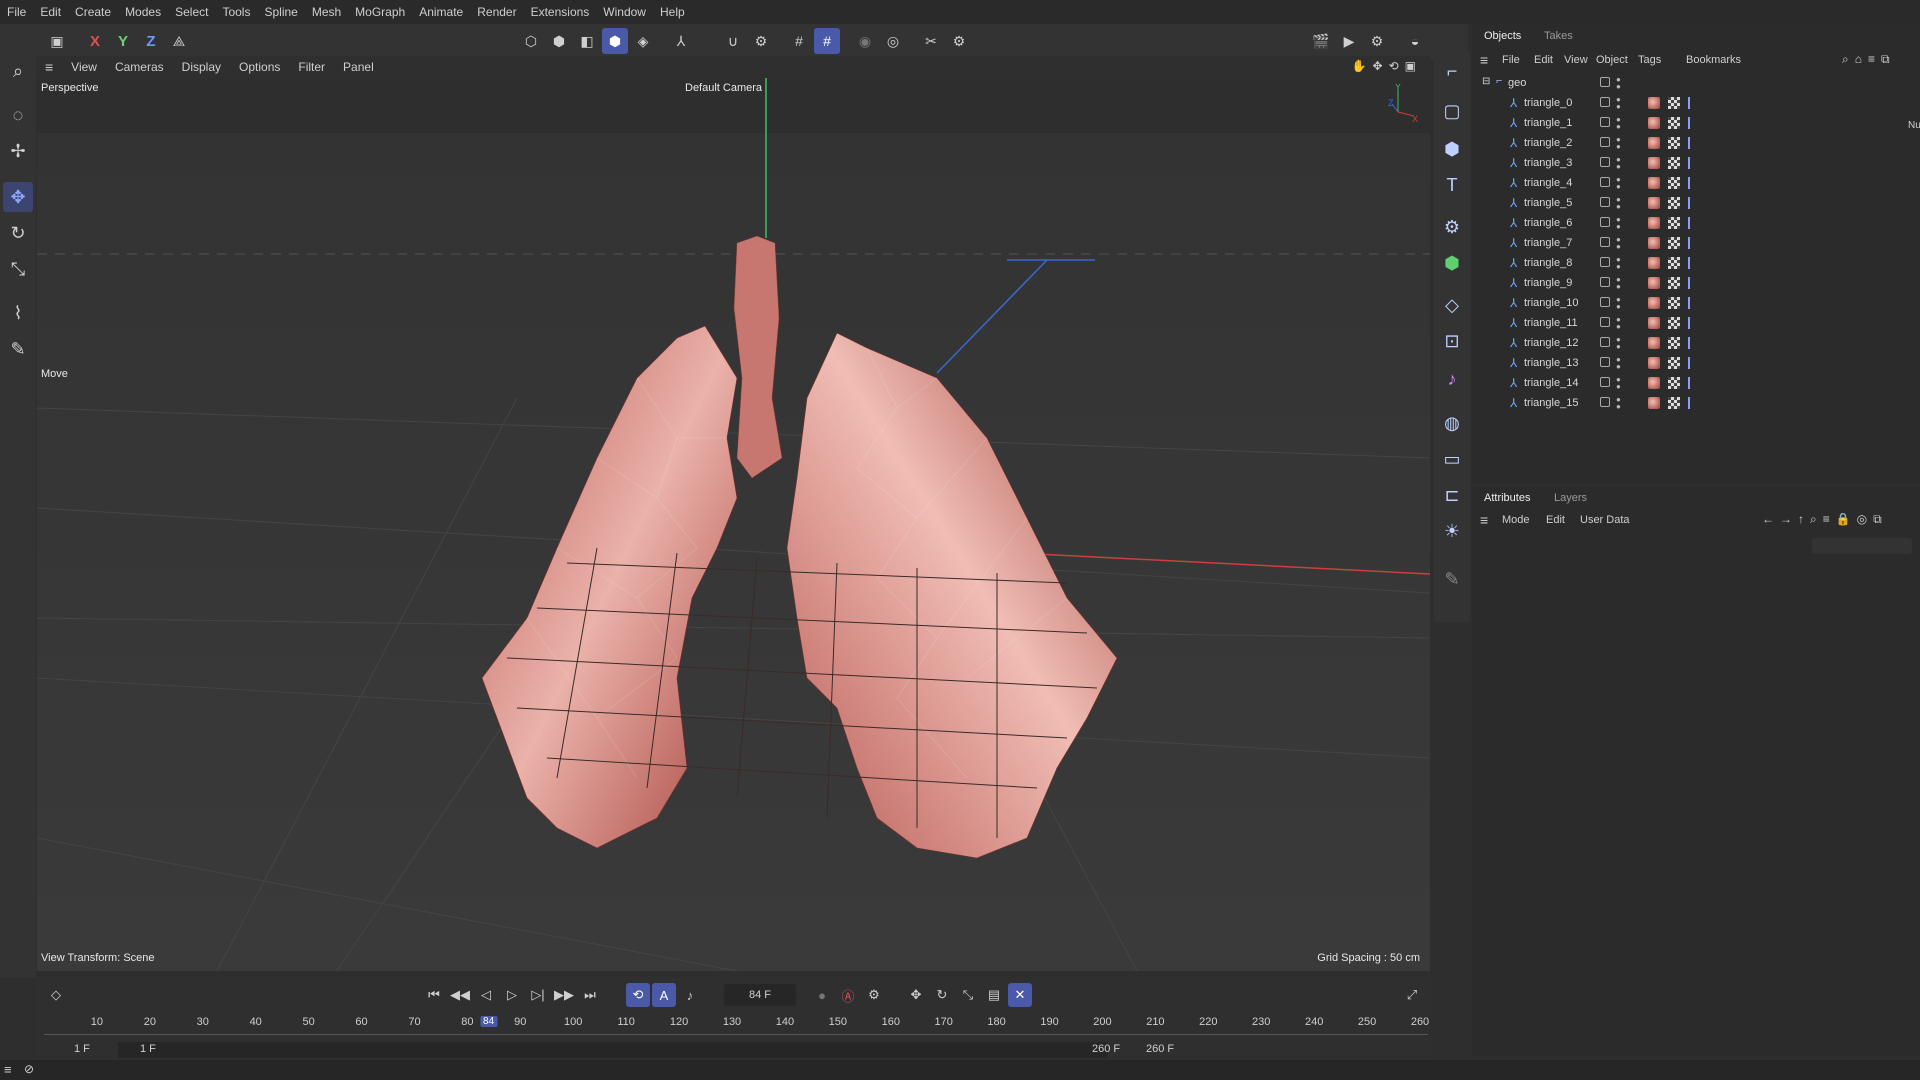 This screenshot has width=1920, height=1080. What do you see at coordinates (488, 1021) in the screenshot?
I see `playhead: 84` at bounding box center [488, 1021].